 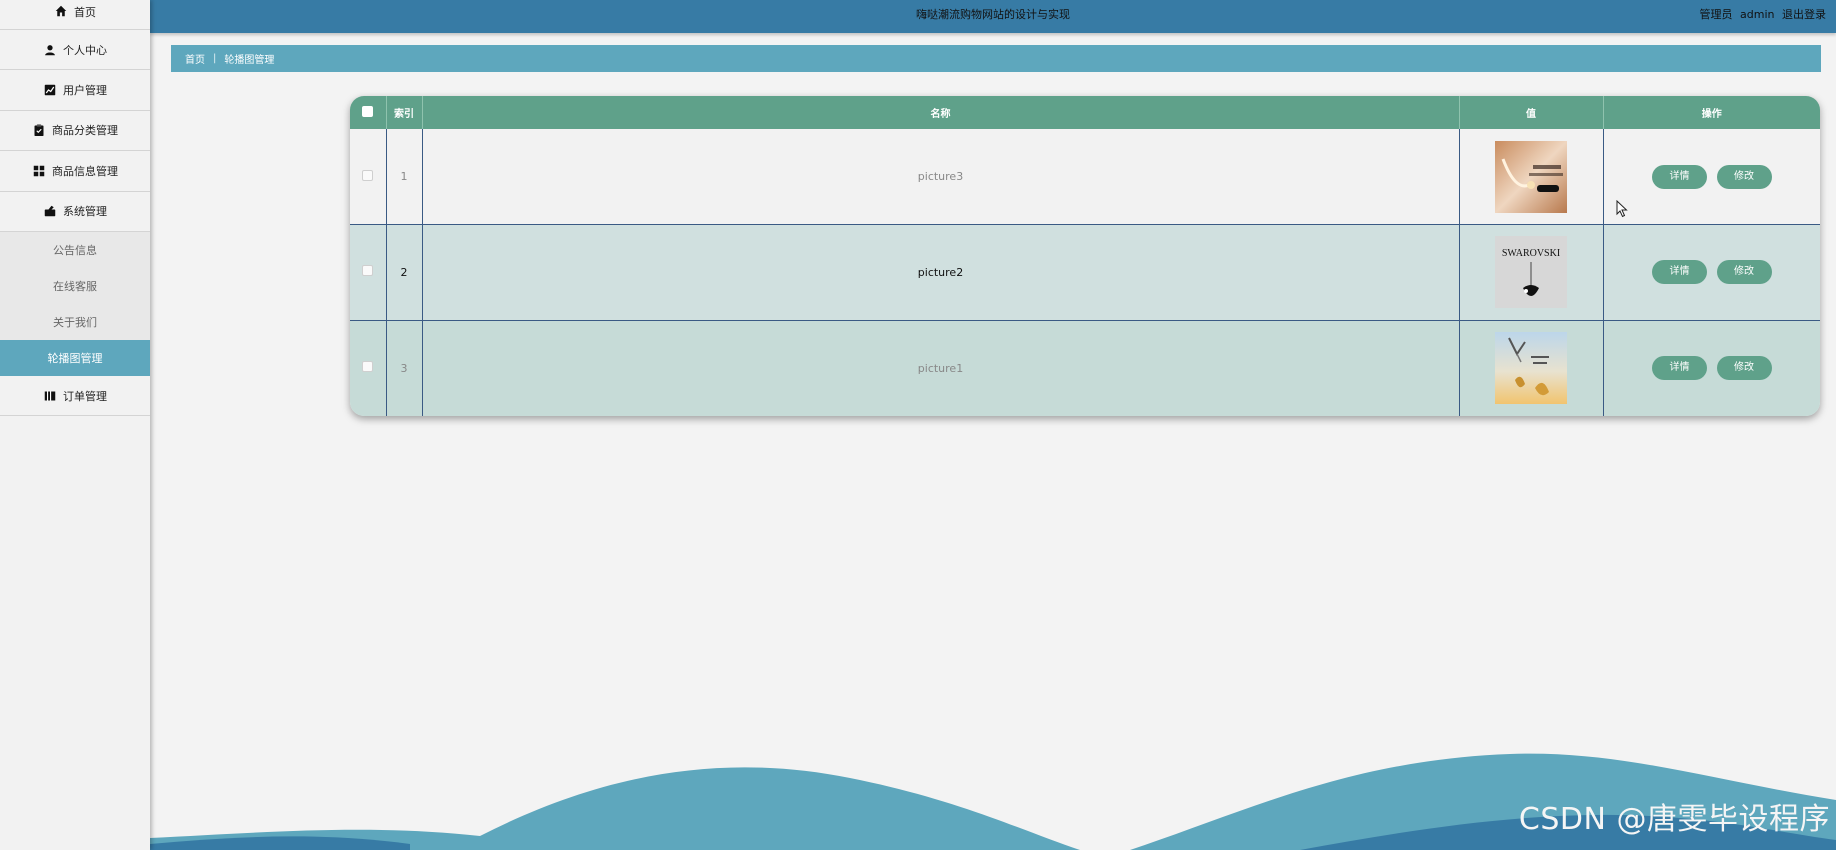 I want to click on swarovski-thumbnail: SWAROVSKI, so click(x=1531, y=272).